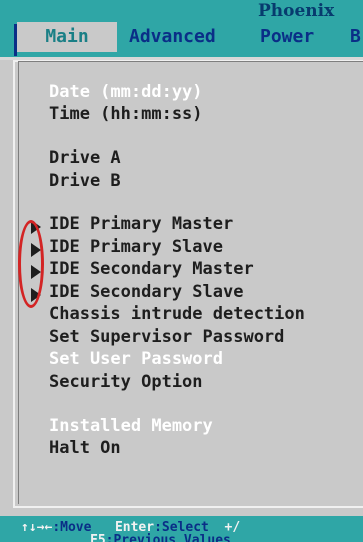  Describe the element at coordinates (287, 37) in the screenshot. I see `tab-power: Power` at that location.